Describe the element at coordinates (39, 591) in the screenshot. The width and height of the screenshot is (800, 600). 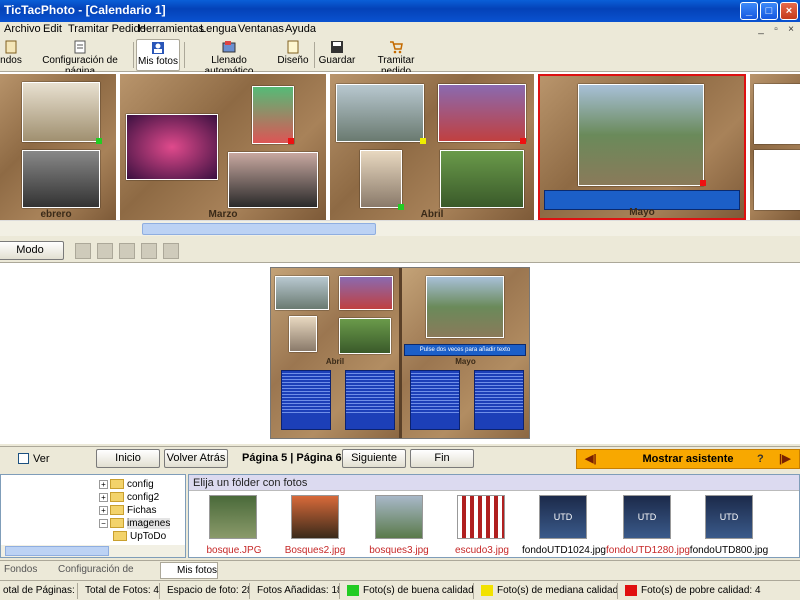
I see `status-total-pages: otal de Páginas: 13` at that location.